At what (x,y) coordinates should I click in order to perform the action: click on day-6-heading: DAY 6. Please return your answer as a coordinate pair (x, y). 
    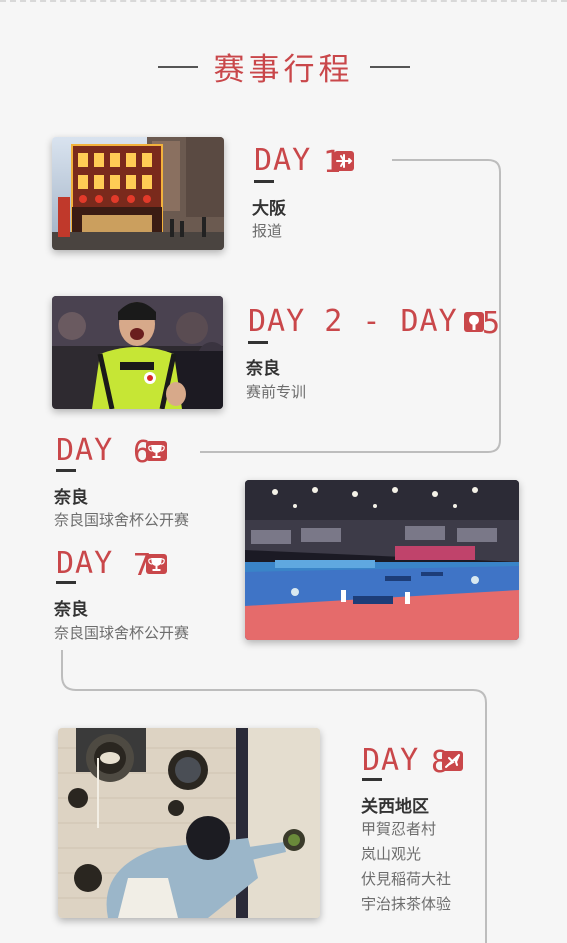
    Looking at the image, I should click on (112, 451).